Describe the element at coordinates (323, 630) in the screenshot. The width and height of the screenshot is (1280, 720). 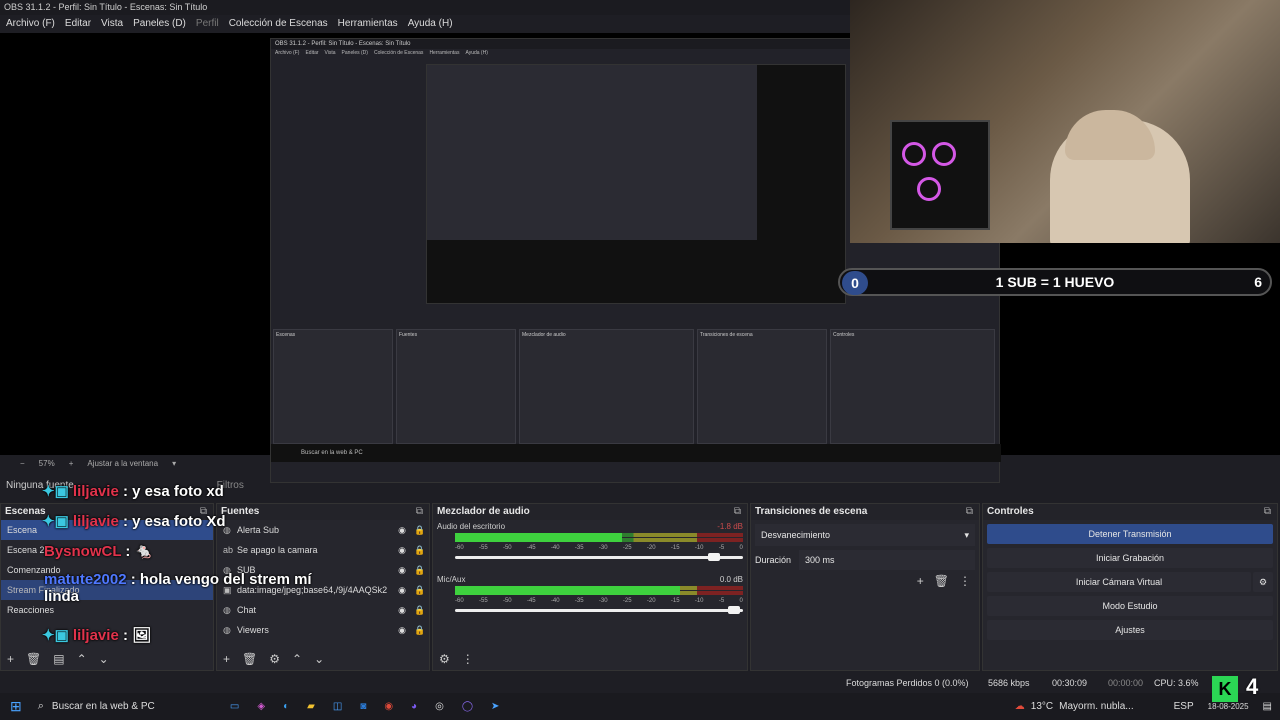
I see `source-item: ◍ Viewers ◉ 🔒` at that location.